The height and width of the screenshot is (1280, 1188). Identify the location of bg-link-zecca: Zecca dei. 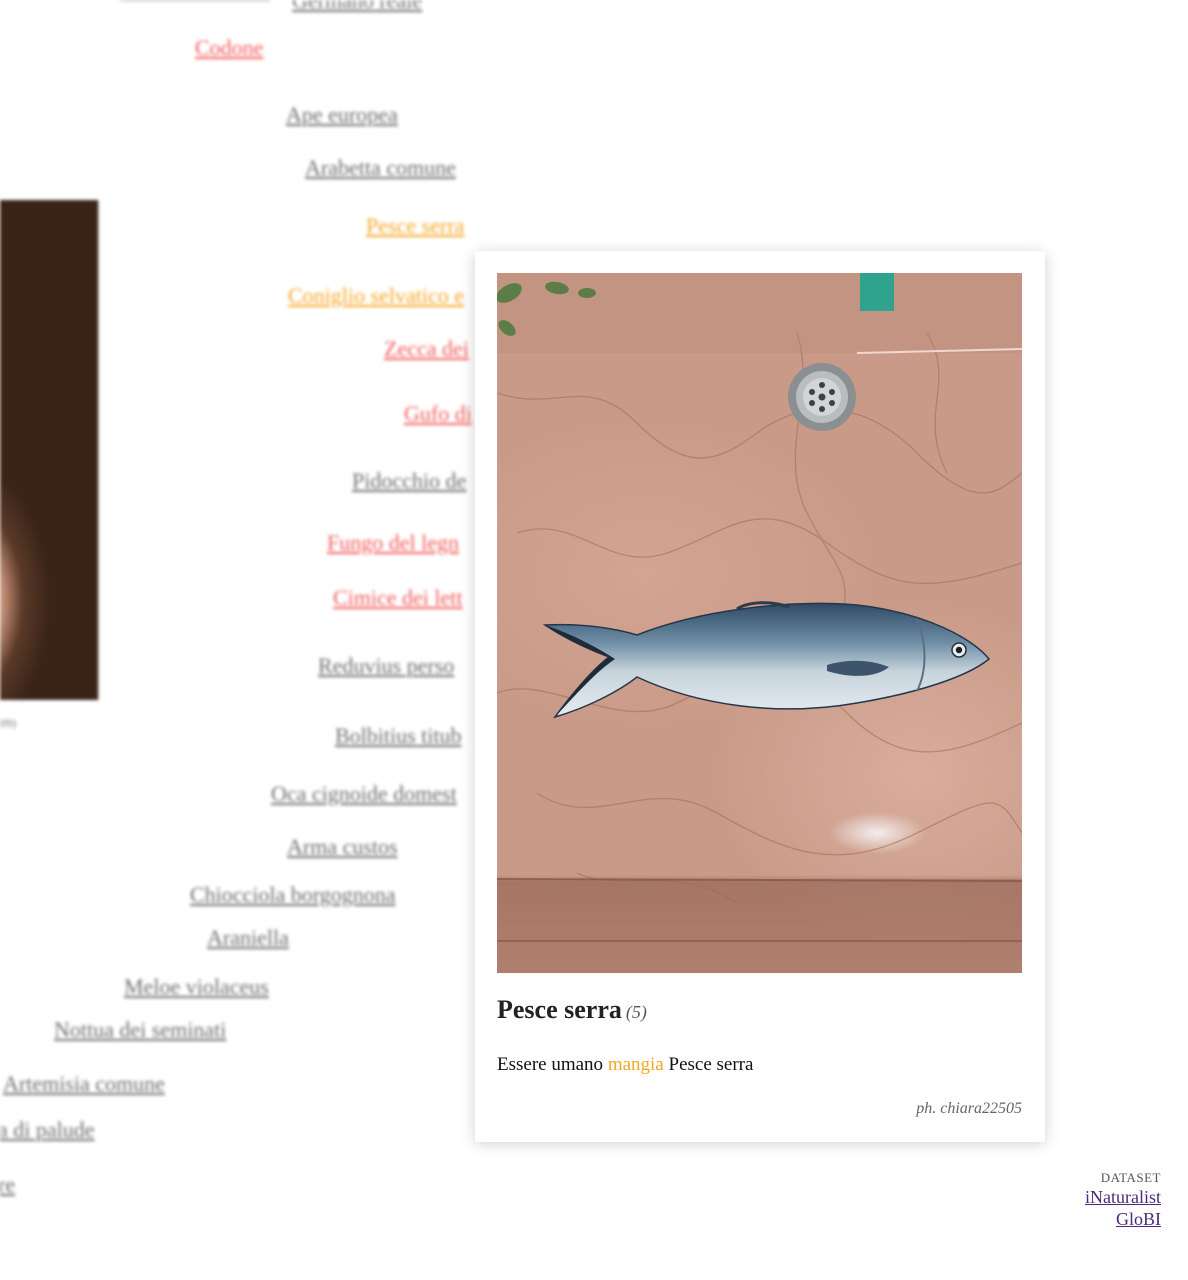
(426, 349).